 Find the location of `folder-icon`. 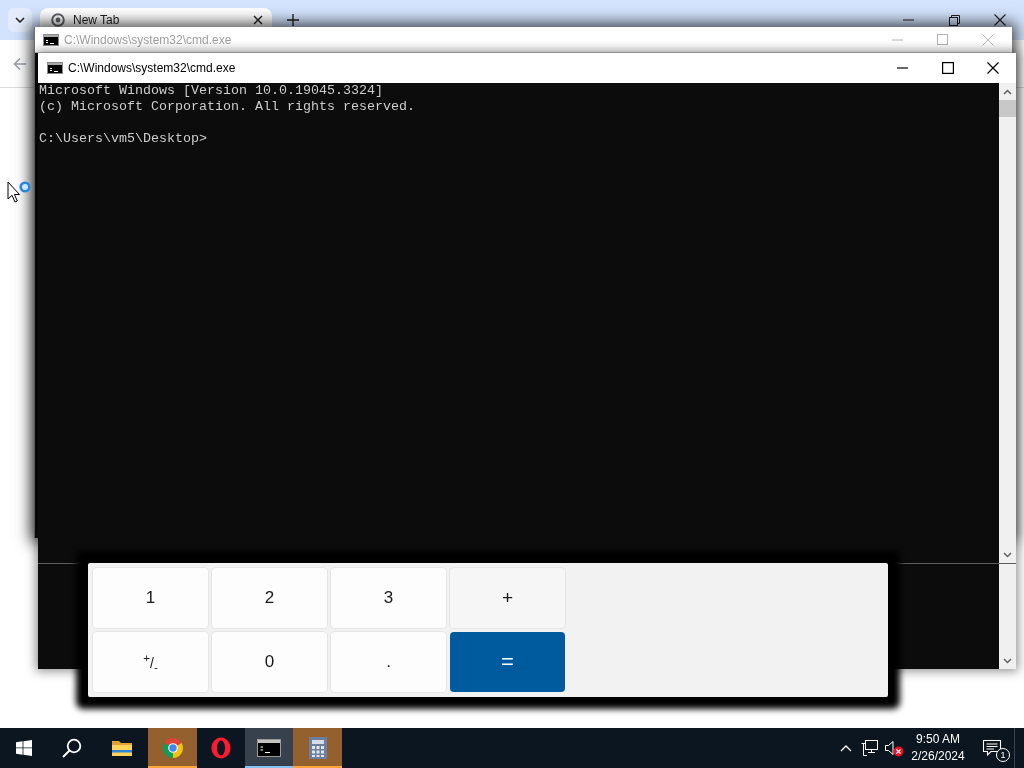

folder-icon is located at coordinates (122, 748).